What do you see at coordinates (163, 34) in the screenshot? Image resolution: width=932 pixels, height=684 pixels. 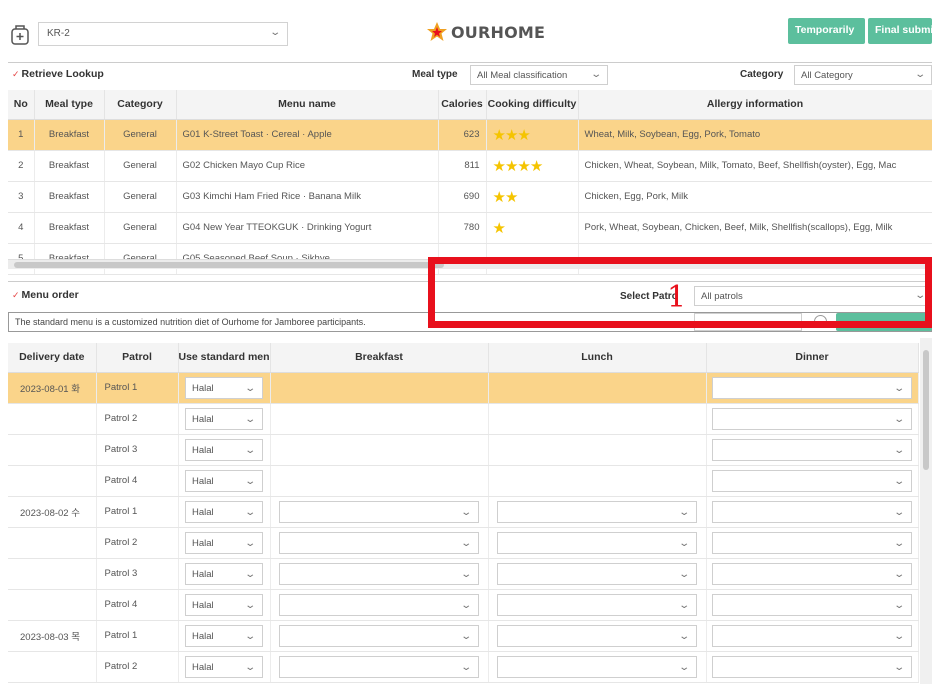 I see `unit-select: KR-2 ⌄` at bounding box center [163, 34].